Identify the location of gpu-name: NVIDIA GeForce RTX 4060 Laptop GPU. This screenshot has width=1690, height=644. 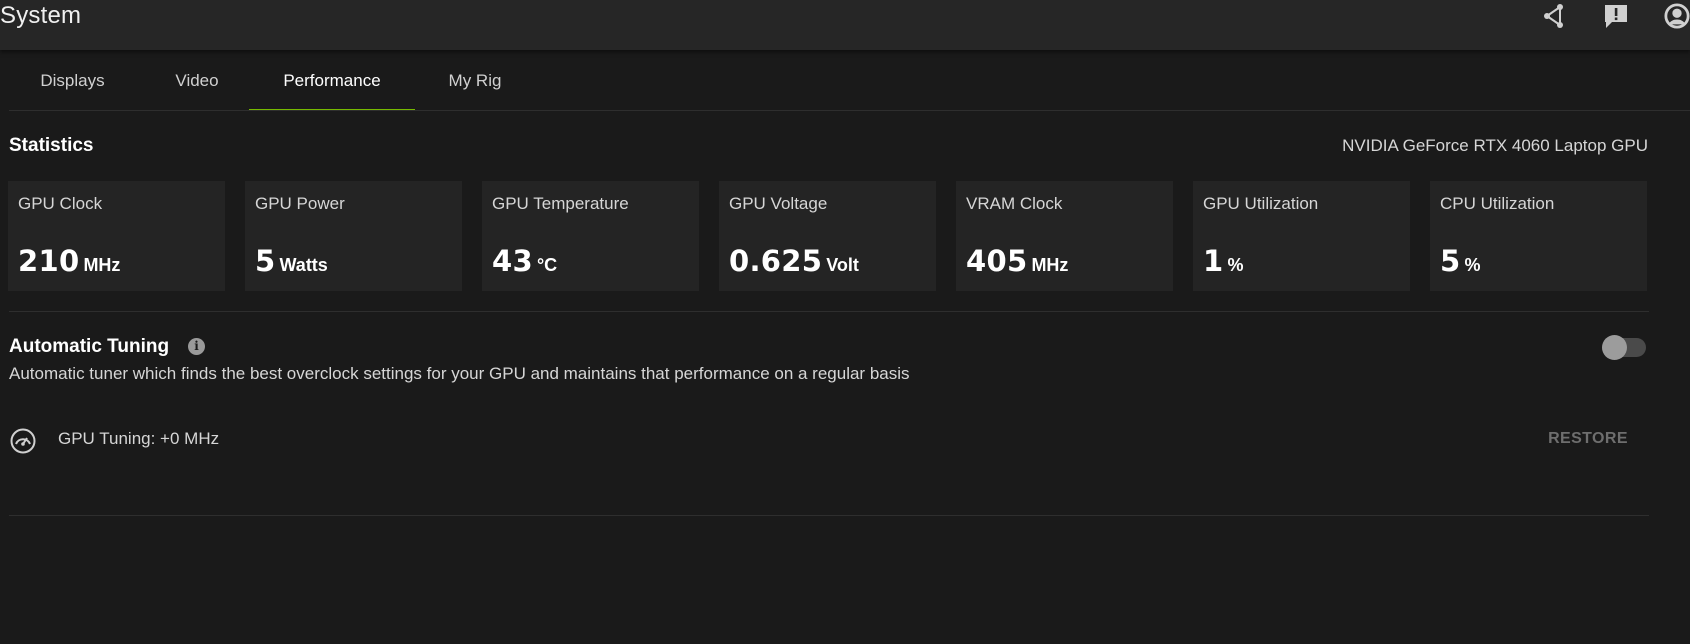
(1495, 145).